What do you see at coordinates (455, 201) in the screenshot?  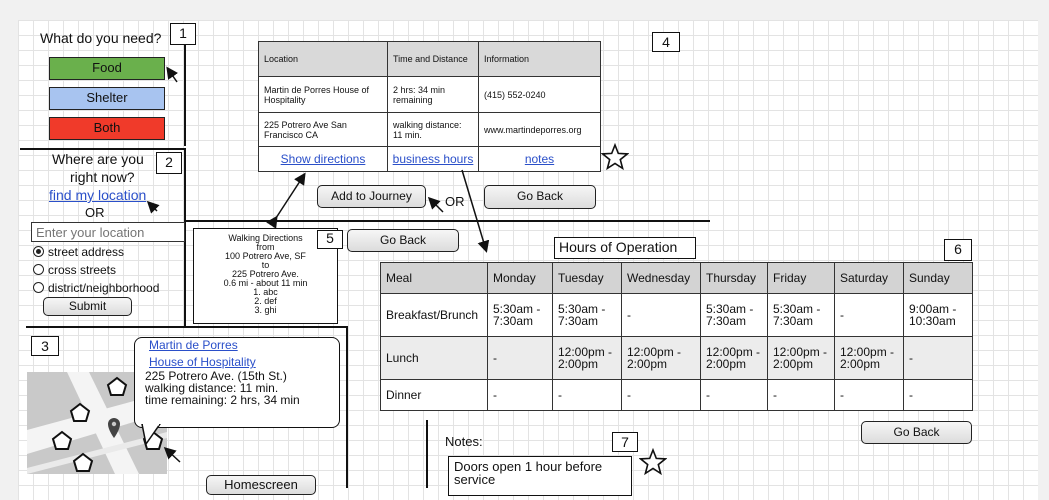 I see `or-label-journey: OR` at bounding box center [455, 201].